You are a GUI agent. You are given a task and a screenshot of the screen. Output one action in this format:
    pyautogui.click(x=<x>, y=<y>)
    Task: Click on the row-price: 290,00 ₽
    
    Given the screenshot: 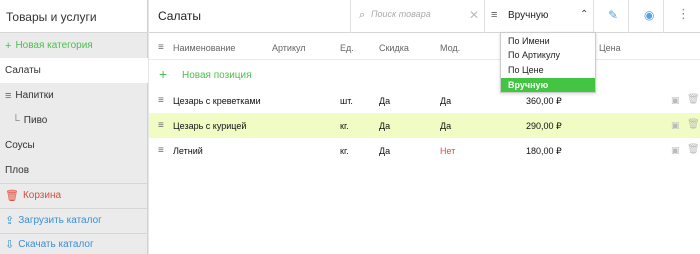 What is the action you would take?
    pyautogui.click(x=544, y=126)
    